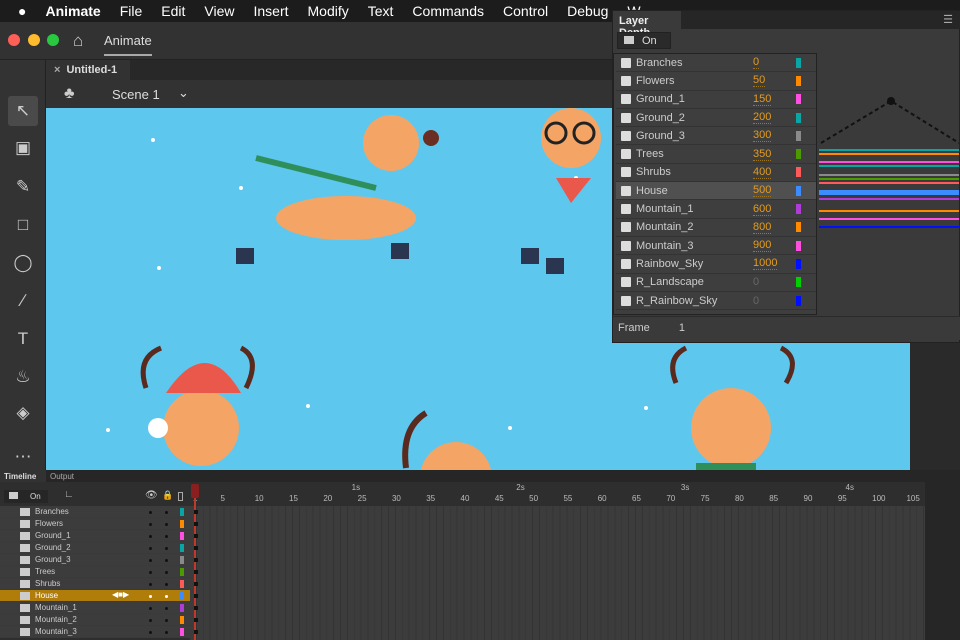 The height and width of the screenshot is (640, 960). What do you see at coordinates (716, 301) in the screenshot?
I see `depth-layer-row: R_Rainbow_Sky 0` at bounding box center [716, 301].